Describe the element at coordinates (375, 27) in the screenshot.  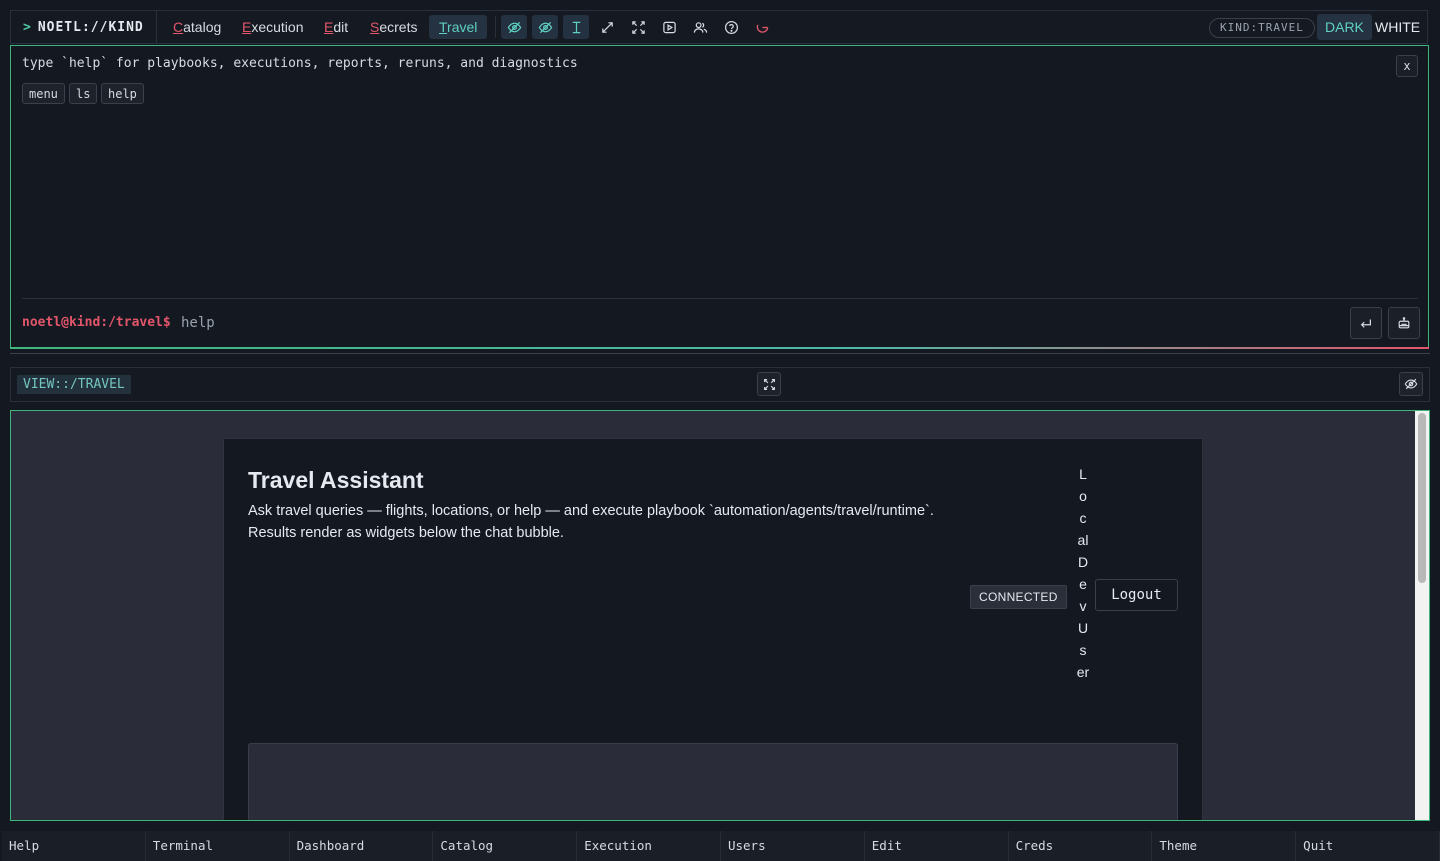
I see `menu-accel: S` at that location.